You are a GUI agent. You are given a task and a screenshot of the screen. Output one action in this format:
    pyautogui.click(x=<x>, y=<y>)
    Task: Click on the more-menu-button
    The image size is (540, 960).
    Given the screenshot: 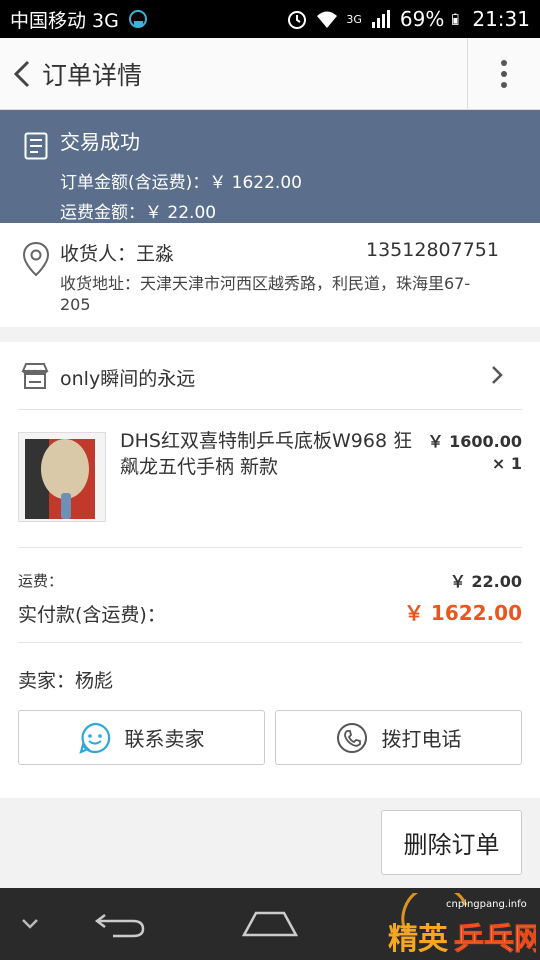 What is the action you would take?
    pyautogui.click(x=503, y=74)
    